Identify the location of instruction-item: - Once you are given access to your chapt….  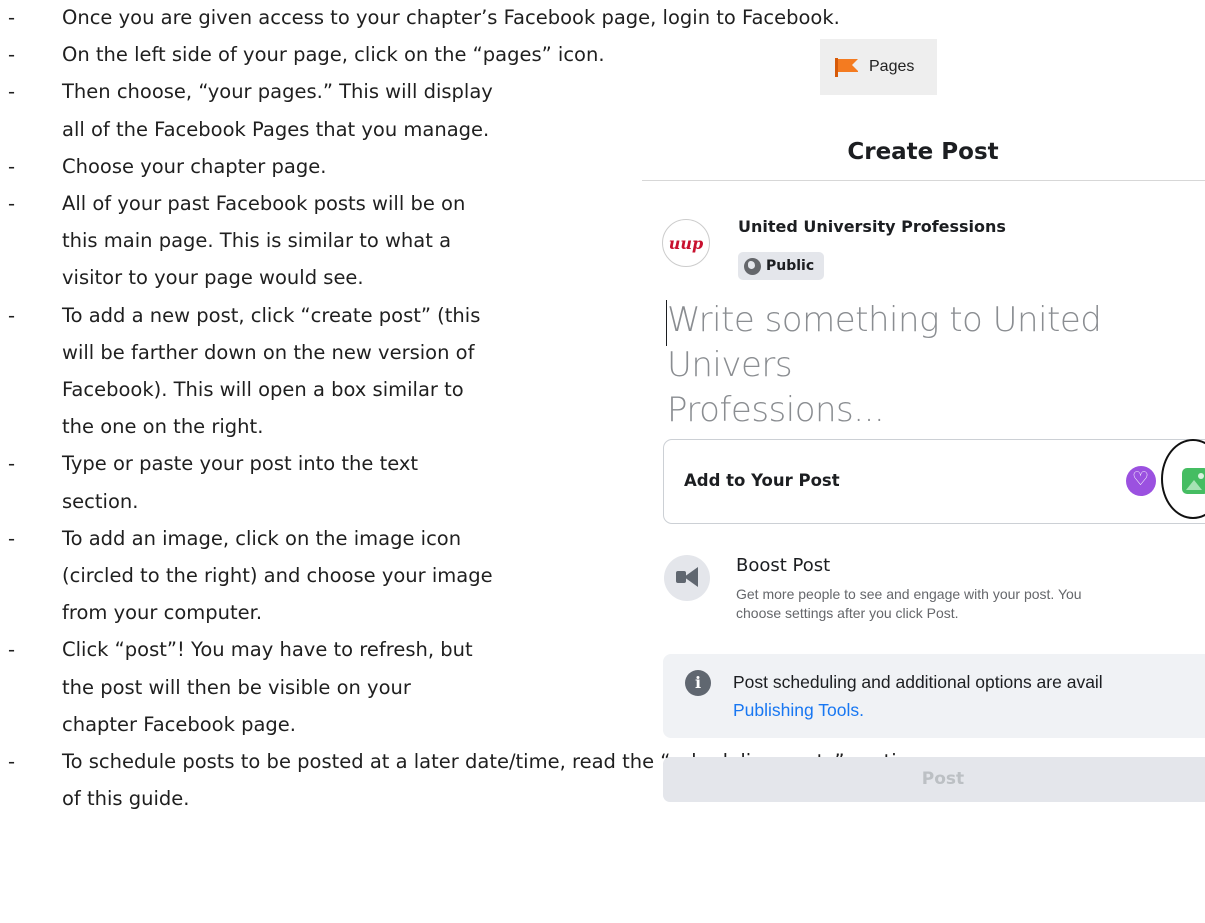
(602, 21).